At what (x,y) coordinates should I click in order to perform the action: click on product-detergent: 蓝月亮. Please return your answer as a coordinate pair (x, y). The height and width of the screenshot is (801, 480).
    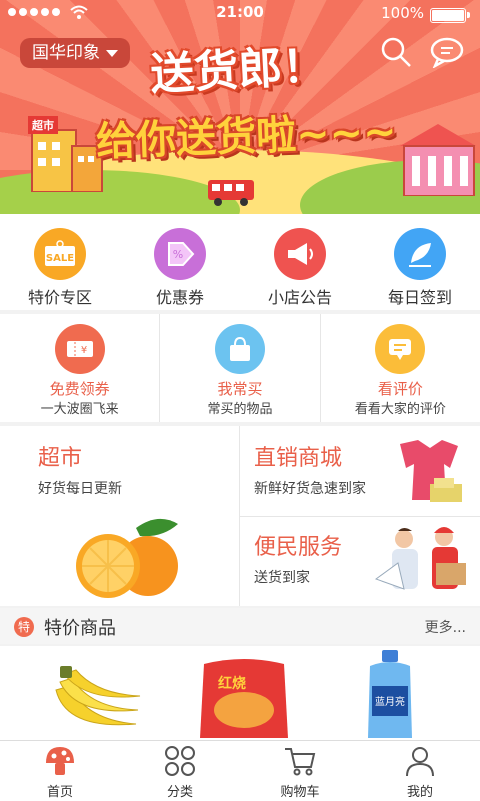
    Looking at the image, I should click on (400, 693).